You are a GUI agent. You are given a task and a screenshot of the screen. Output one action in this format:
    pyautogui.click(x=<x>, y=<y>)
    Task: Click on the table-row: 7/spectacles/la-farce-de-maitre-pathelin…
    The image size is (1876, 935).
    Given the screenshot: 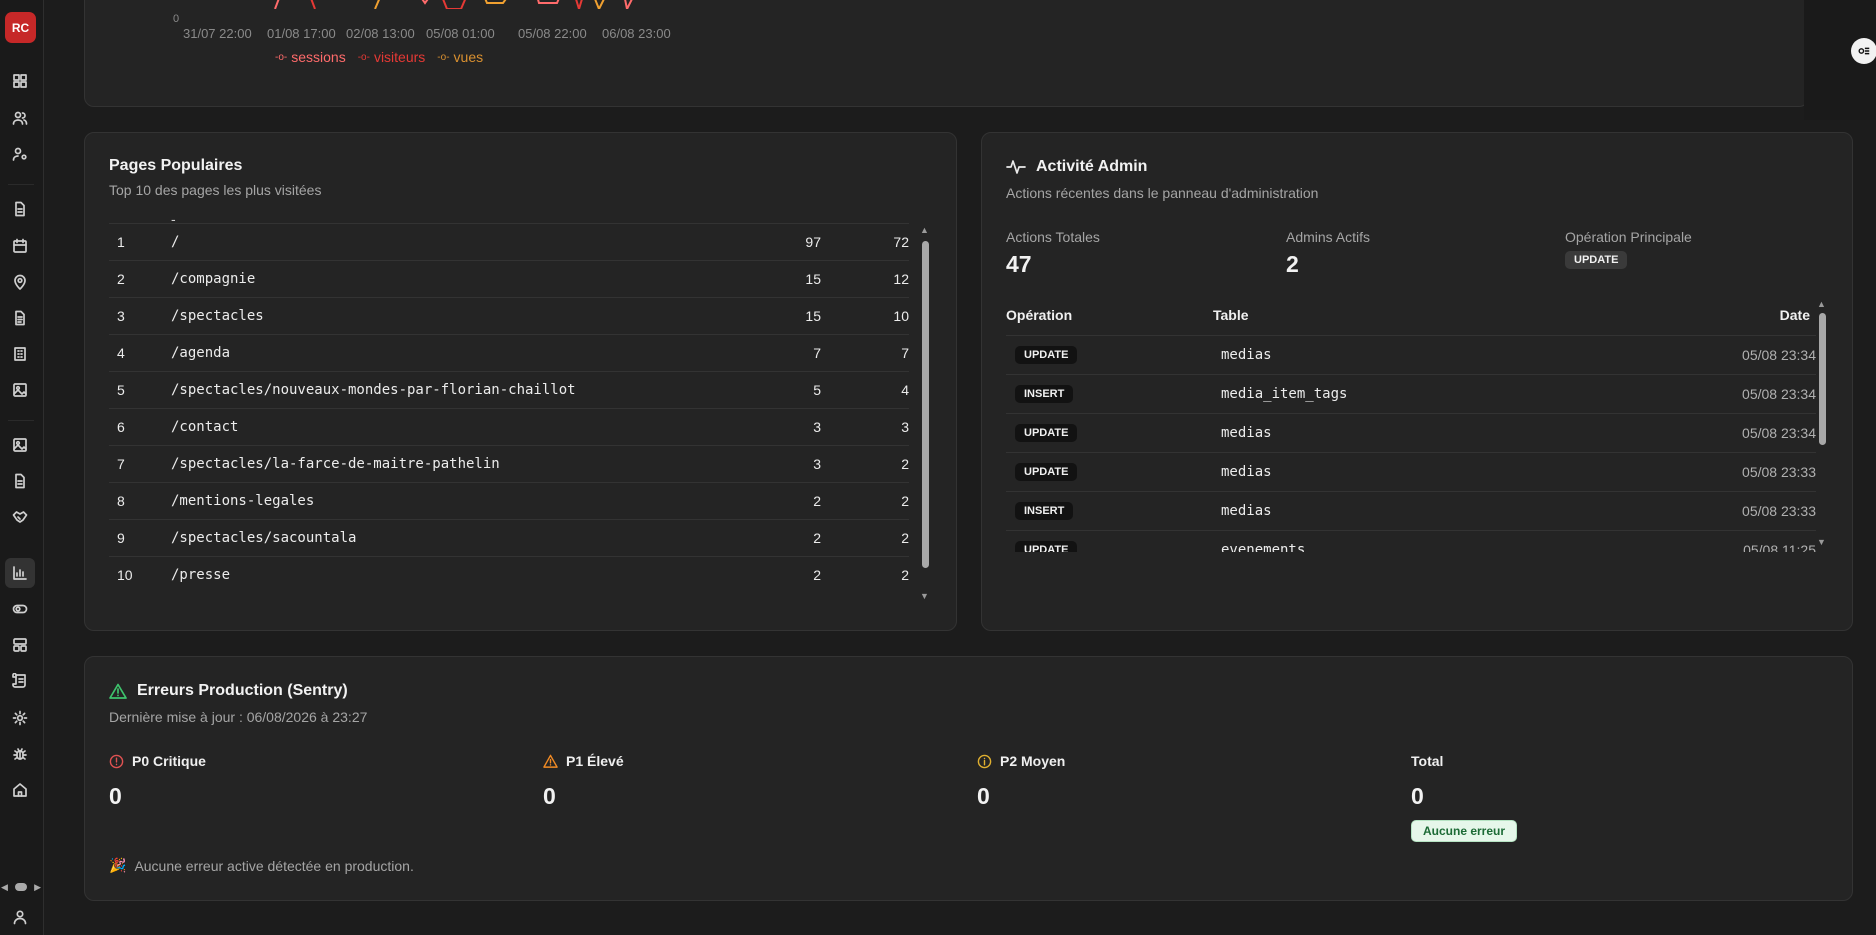 What is the action you would take?
    pyautogui.click(x=509, y=463)
    